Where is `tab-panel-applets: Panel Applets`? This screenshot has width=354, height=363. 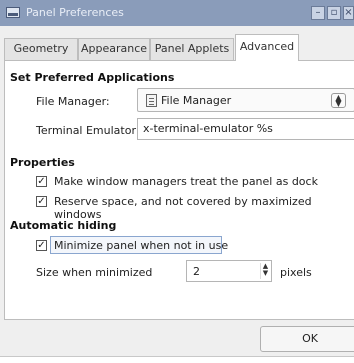
tab-panel-applets: Panel Applets is located at coordinates (192, 49).